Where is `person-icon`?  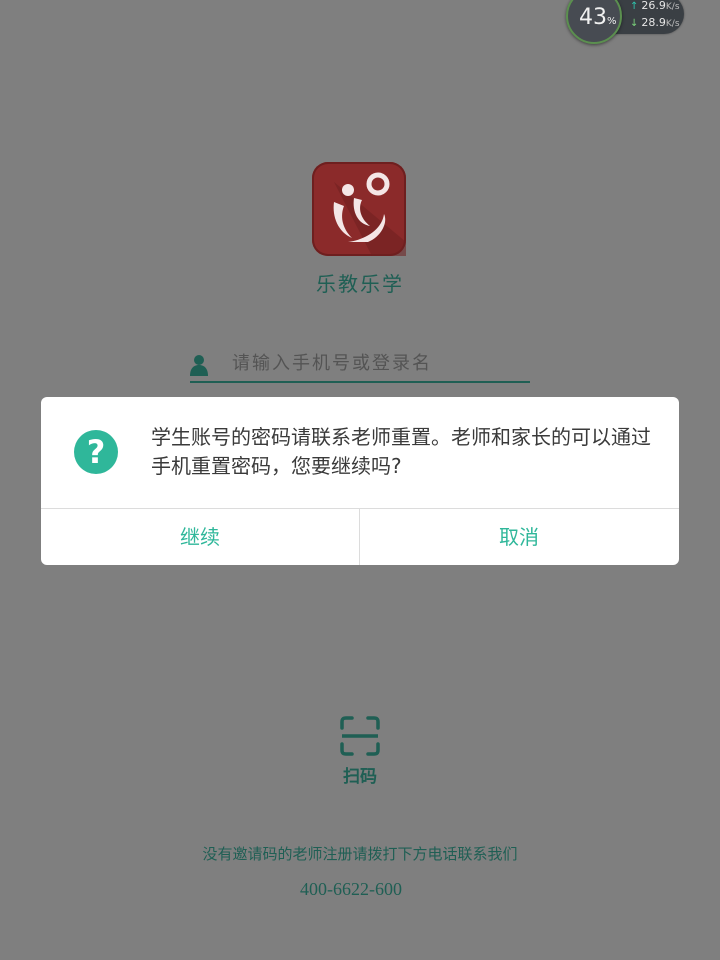
person-icon is located at coordinates (199, 365).